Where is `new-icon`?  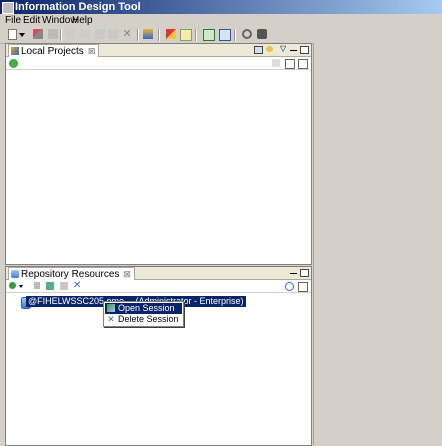 new-icon is located at coordinates (12, 34).